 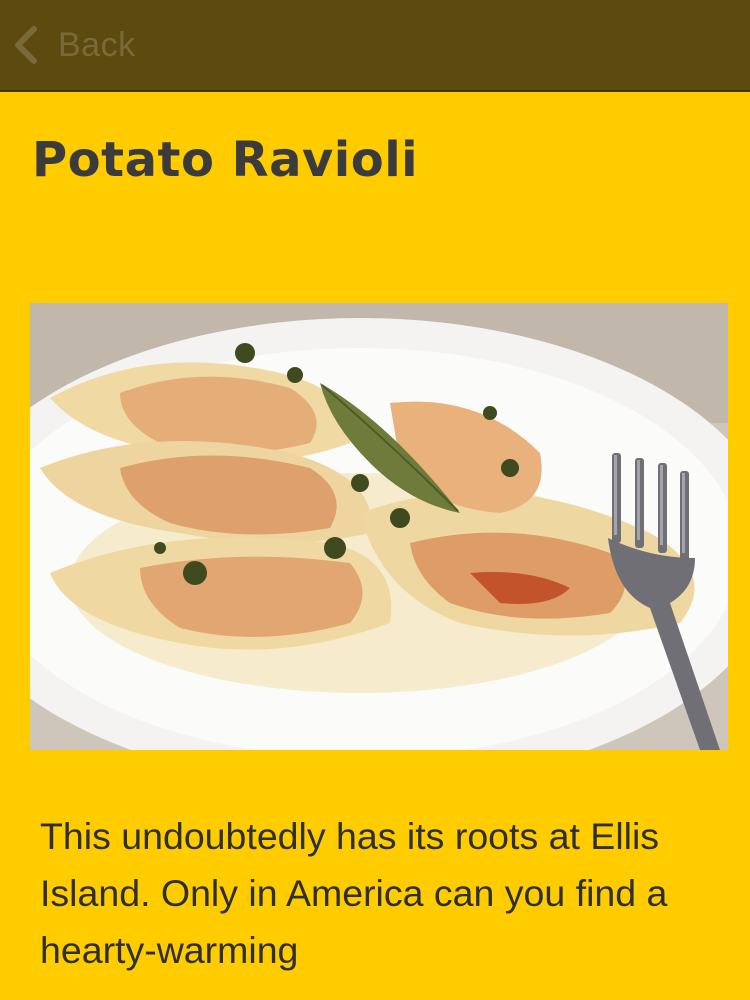 I want to click on chevron-left-icon, so click(x=26, y=45).